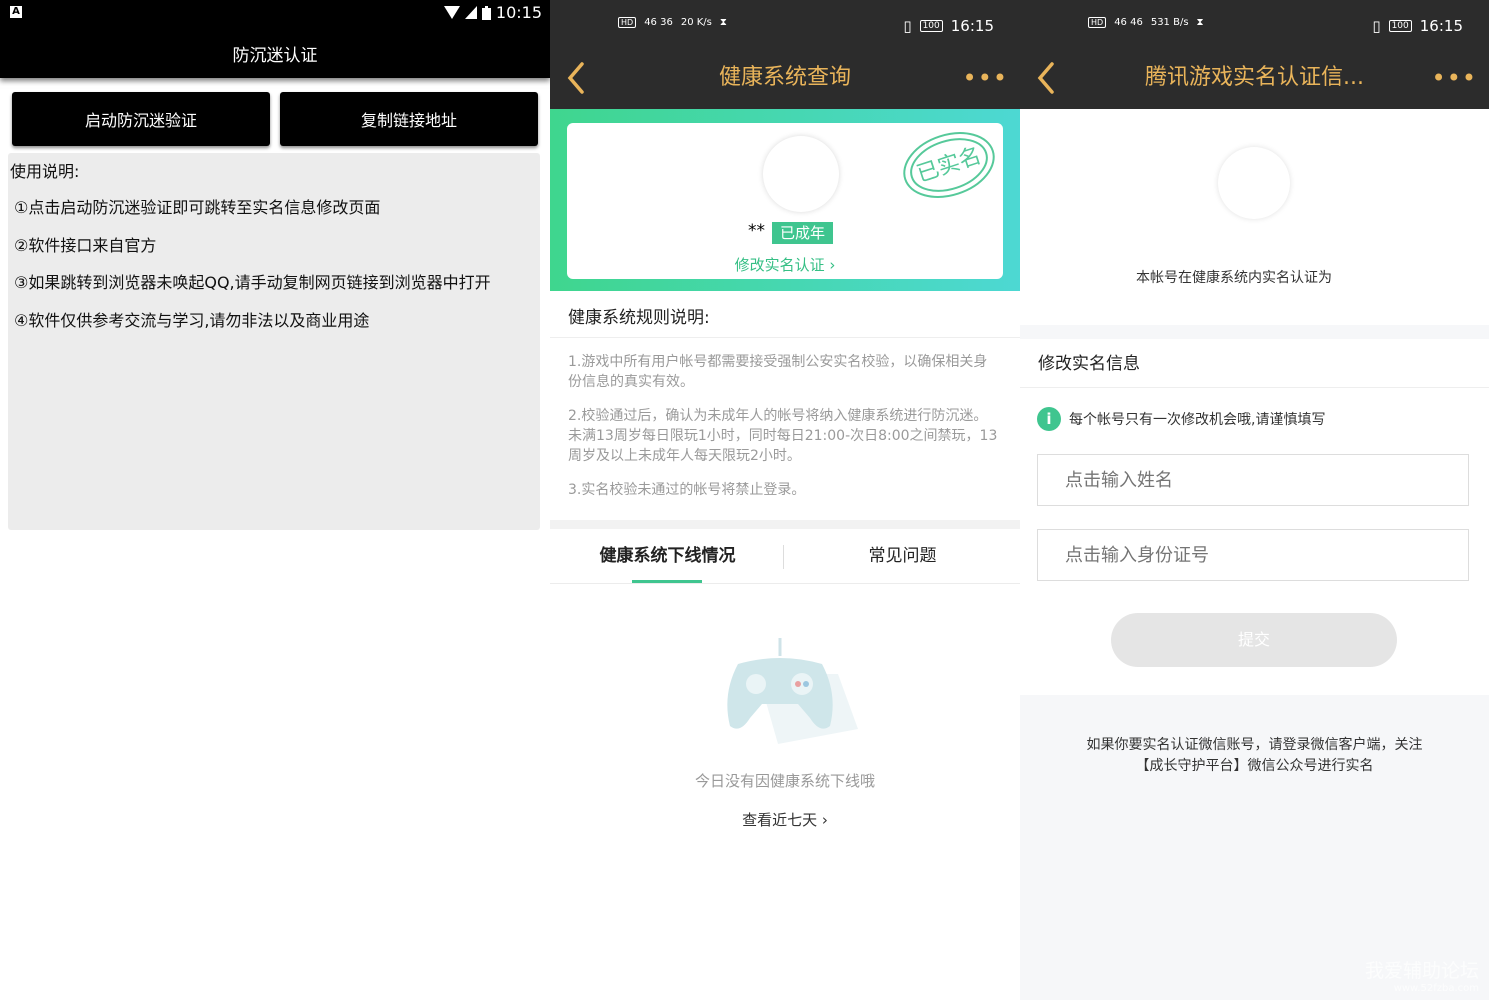 Image resolution: width=1489 pixels, height=1000 pixels. Describe the element at coordinates (687, 490) in the screenshot. I see `rule-item: 3.实名校验未通过的帐号将禁止登录。` at that location.